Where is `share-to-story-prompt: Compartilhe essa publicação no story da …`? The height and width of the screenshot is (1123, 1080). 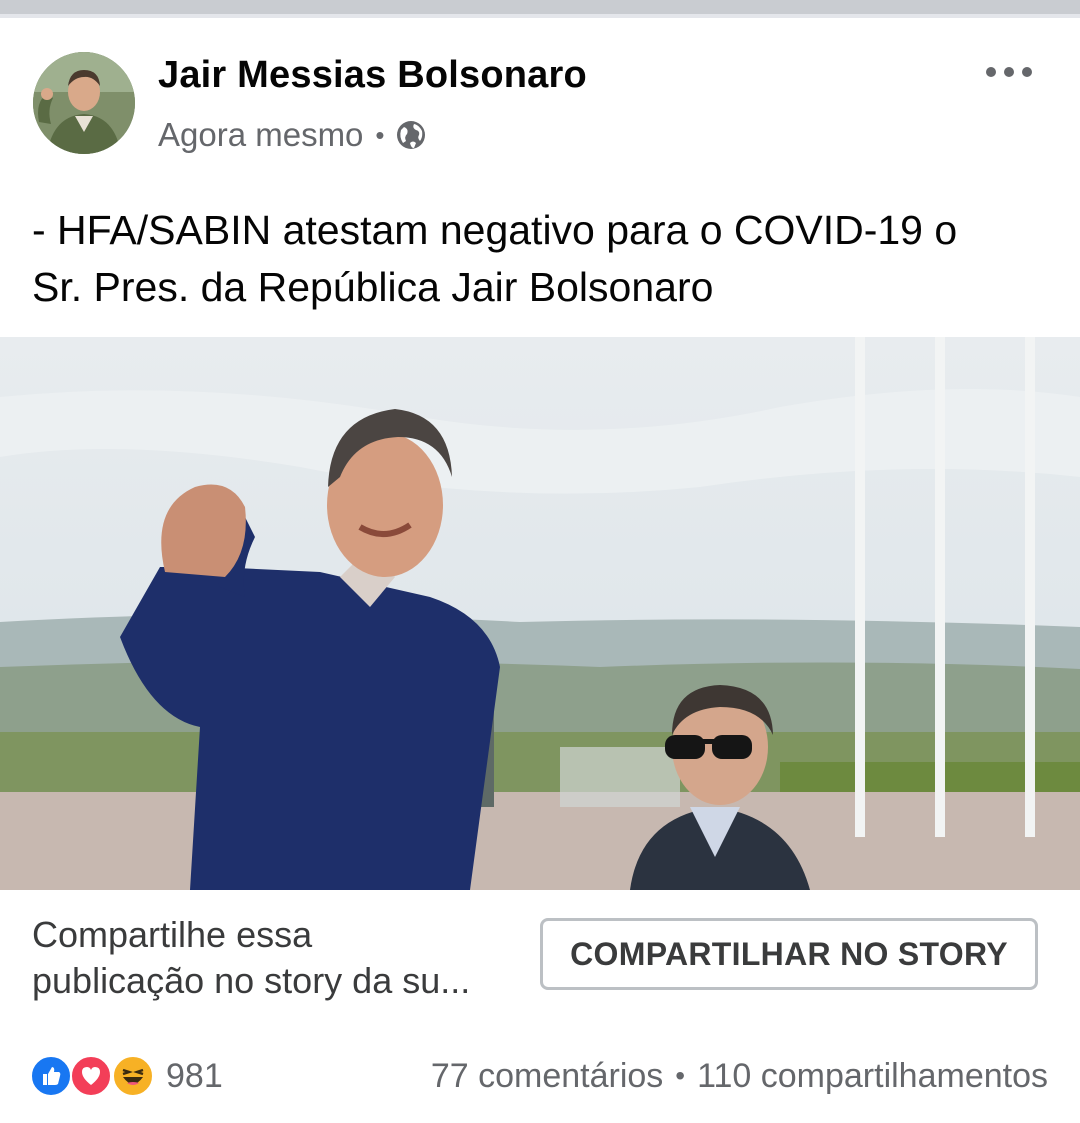
share-to-story-prompt: Compartilhe essa publicação no story da … is located at coordinates (282, 958).